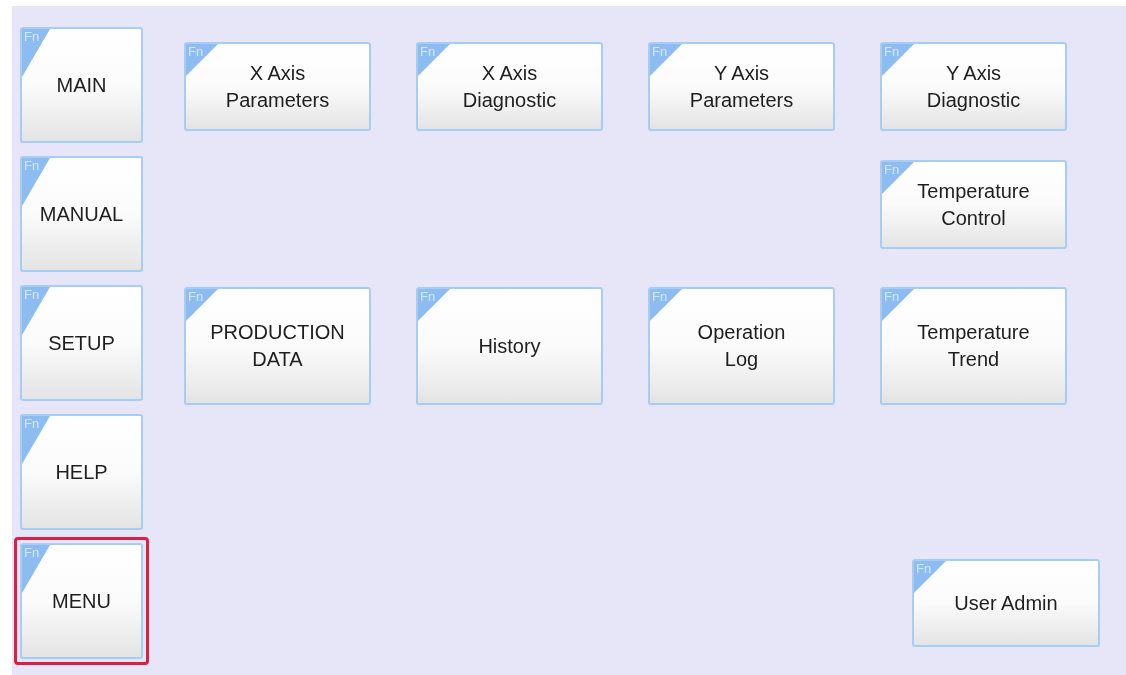  What do you see at coordinates (81, 214) in the screenshot?
I see `nav-button: Fn MANUAL` at bounding box center [81, 214].